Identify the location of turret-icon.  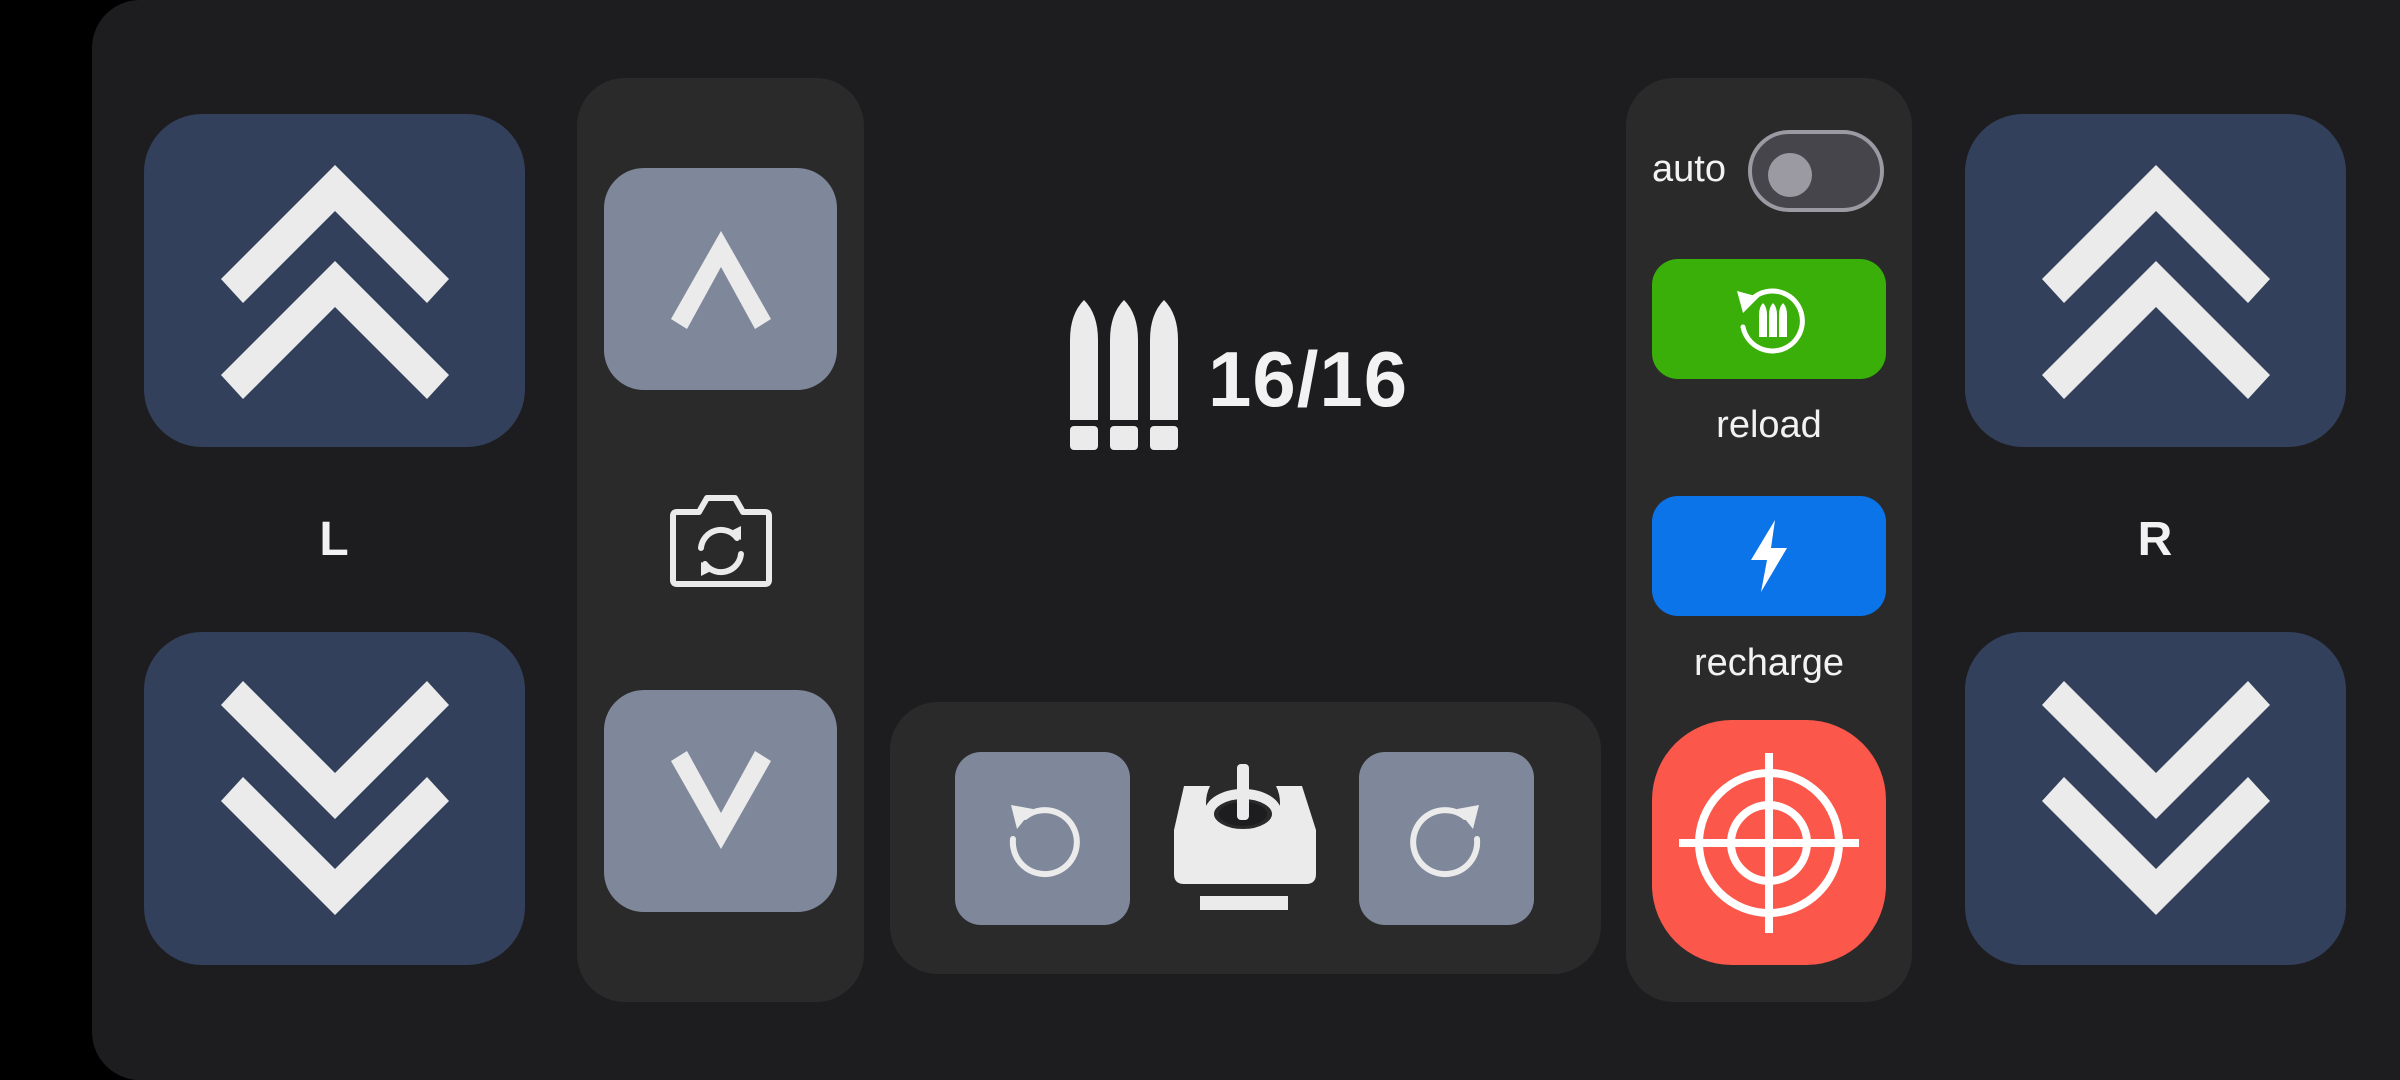
(1245, 837).